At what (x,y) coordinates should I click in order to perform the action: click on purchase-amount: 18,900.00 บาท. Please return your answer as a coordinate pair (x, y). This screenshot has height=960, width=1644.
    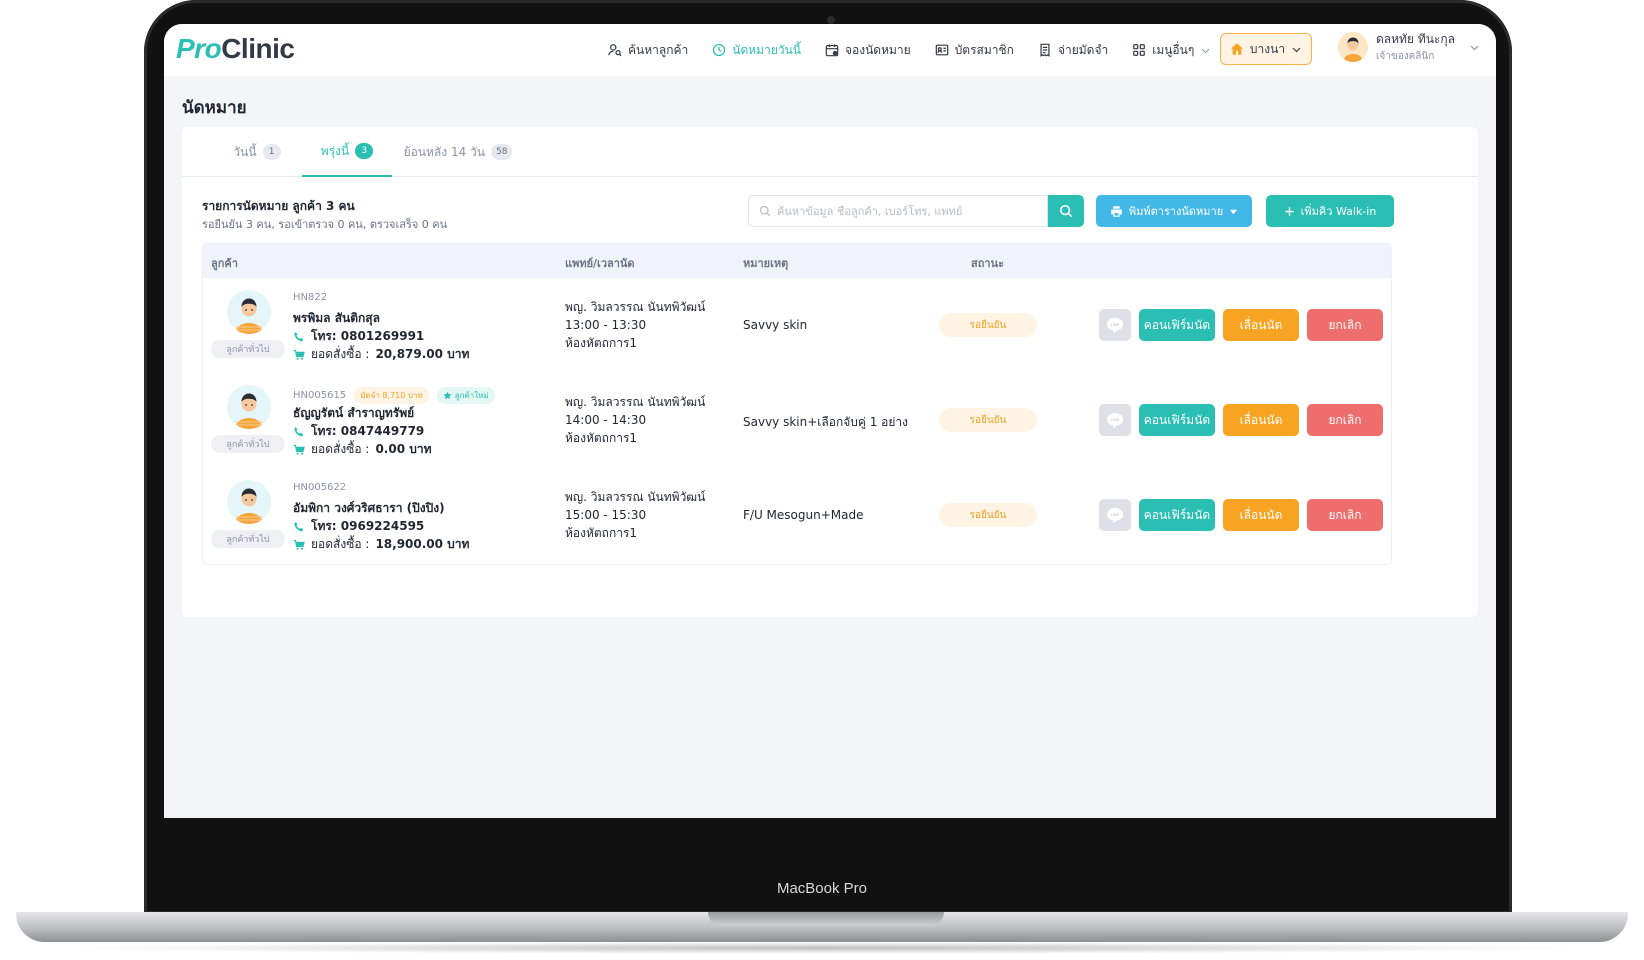
    Looking at the image, I should click on (422, 544).